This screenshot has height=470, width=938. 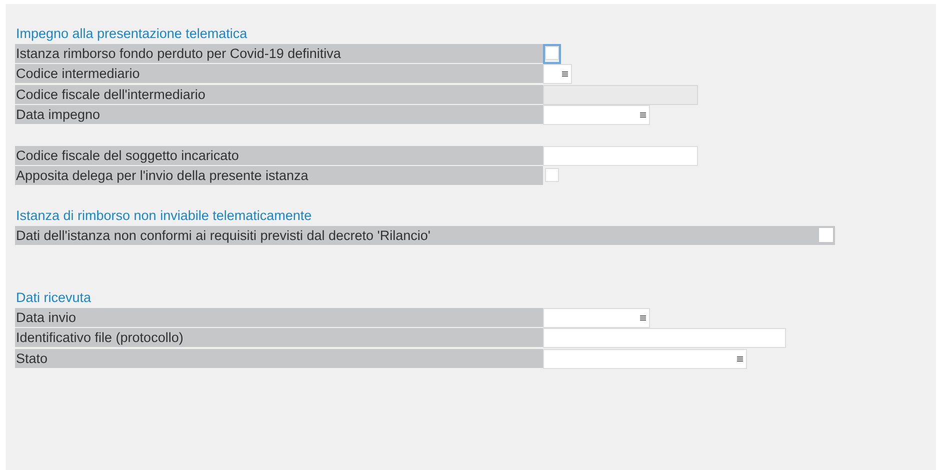 I want to click on dropdown, so click(x=557, y=74).